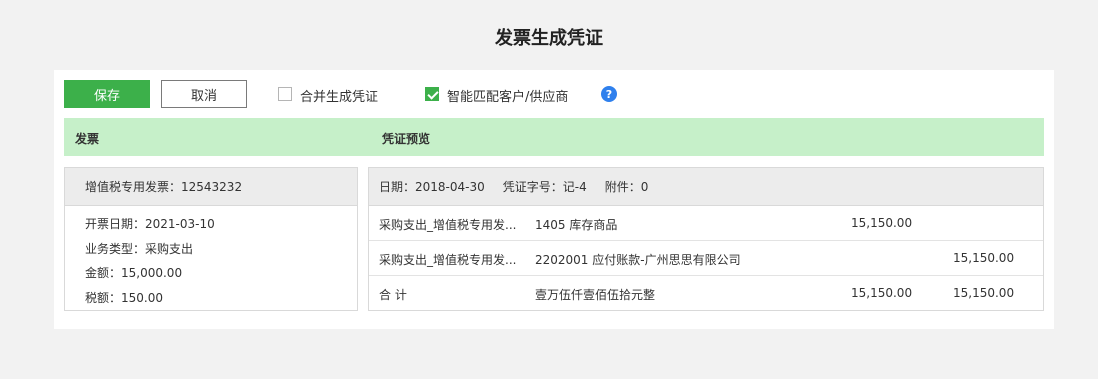 This screenshot has width=1098, height=379. Describe the element at coordinates (544, 187) in the screenshot. I see `voucher-number: 凭证字号：记-4` at that location.